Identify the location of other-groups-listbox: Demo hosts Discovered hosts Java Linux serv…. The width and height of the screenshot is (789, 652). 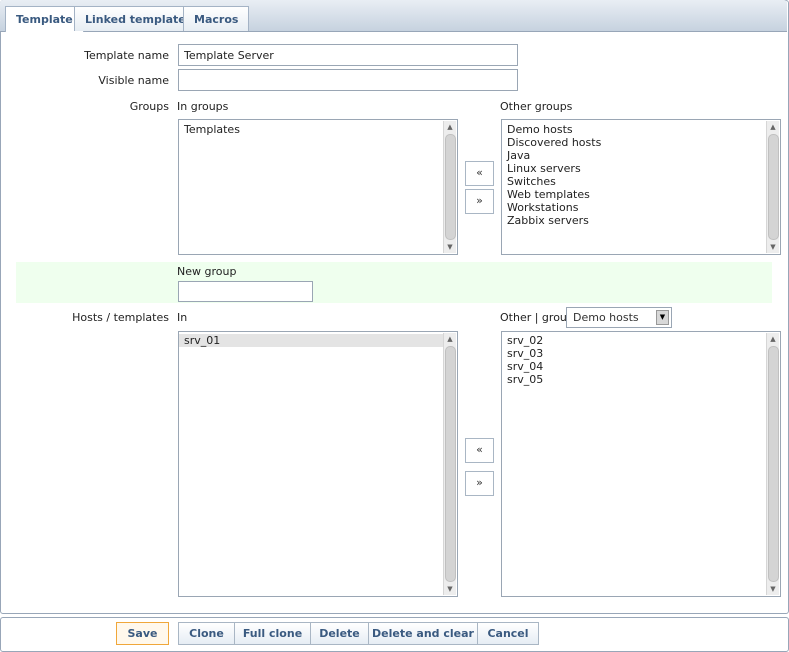
(641, 187).